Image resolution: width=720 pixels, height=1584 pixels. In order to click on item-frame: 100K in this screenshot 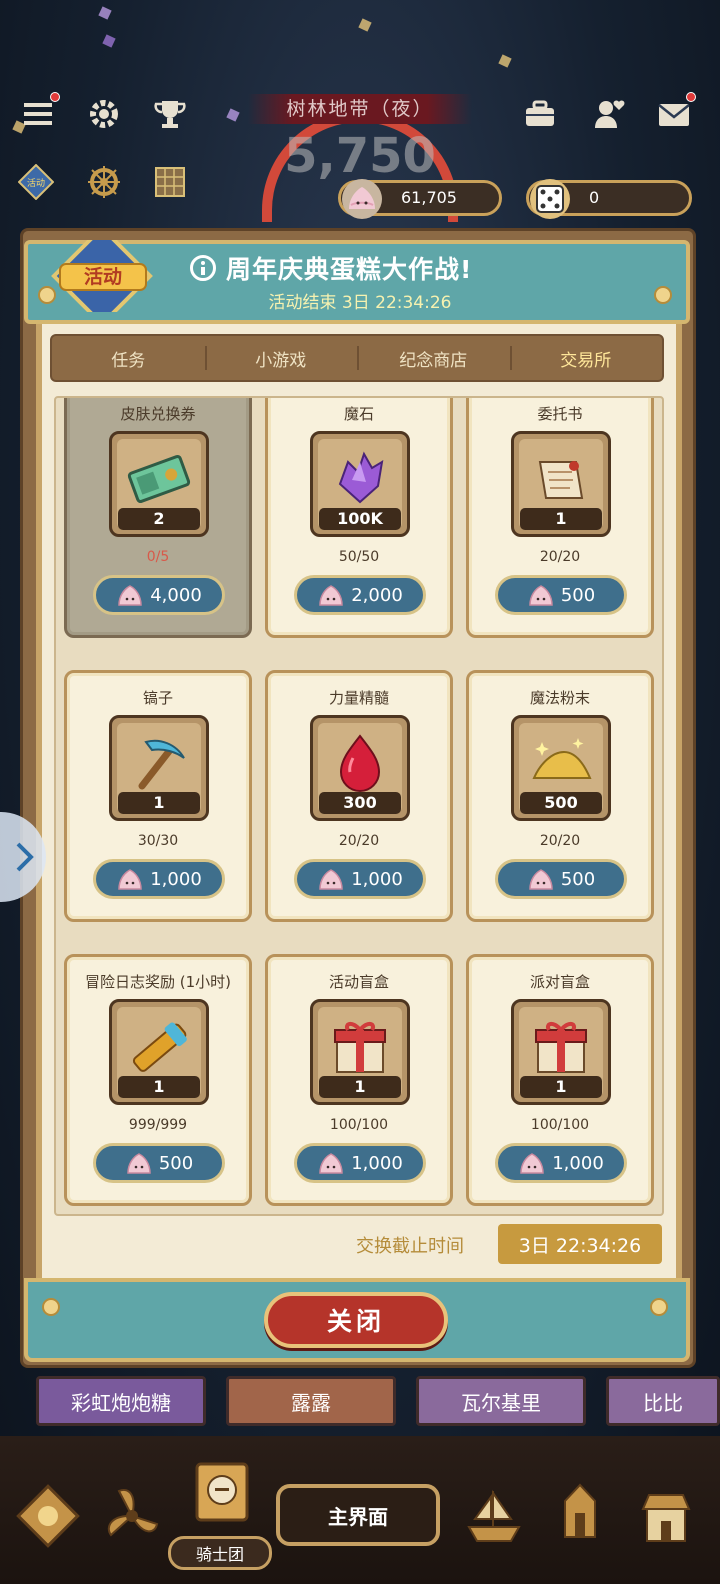, I will do `click(360, 484)`.